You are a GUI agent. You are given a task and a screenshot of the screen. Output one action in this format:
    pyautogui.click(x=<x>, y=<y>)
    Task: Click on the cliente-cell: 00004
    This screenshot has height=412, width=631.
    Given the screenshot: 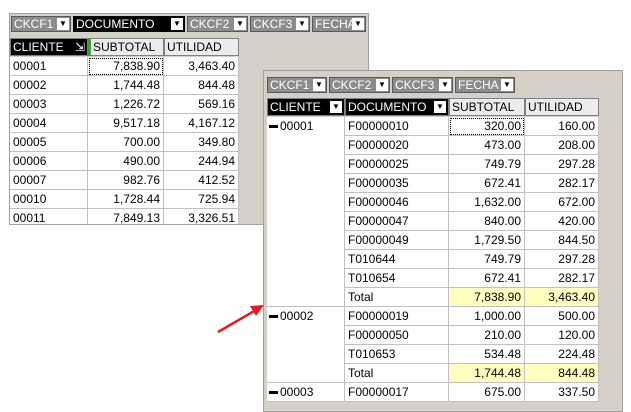 What is the action you would take?
    pyautogui.click(x=49, y=123)
    